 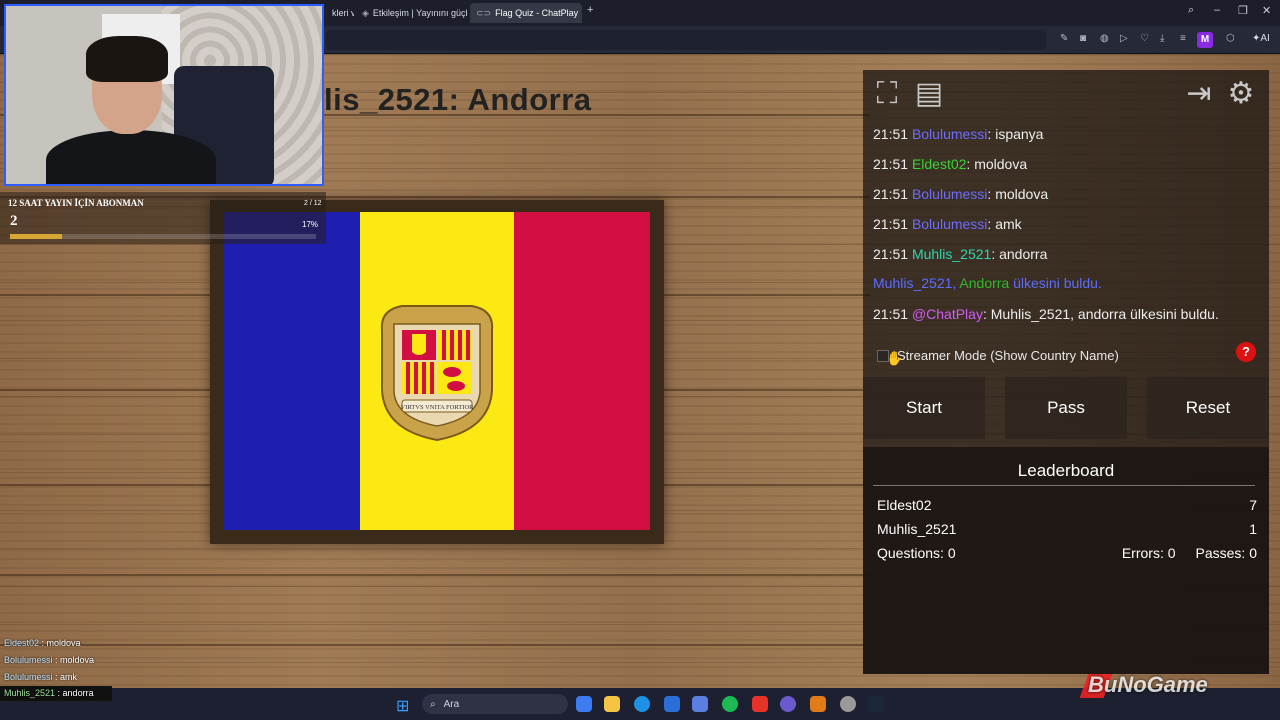 What do you see at coordinates (1067, 529) in the screenshot?
I see `leaderboard-row: Muhlis_2521 1` at bounding box center [1067, 529].